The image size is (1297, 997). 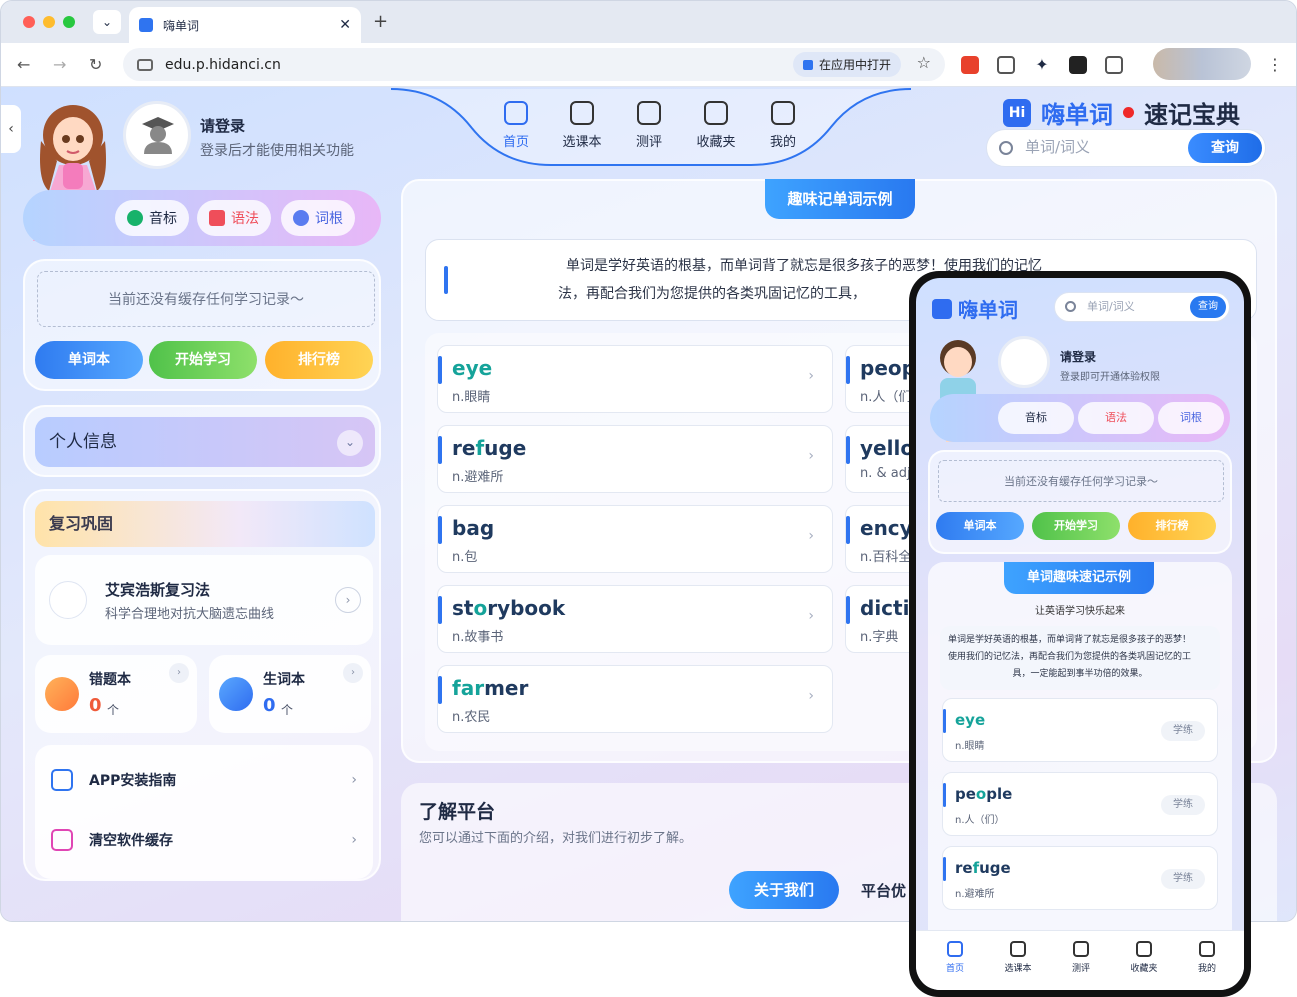 What do you see at coordinates (269, 705) in the screenshot?
I see `new-words-count: 0` at bounding box center [269, 705].